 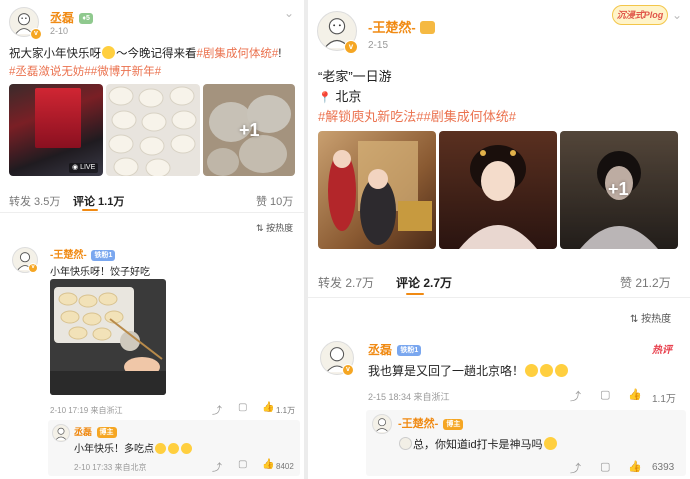 I want to click on post-author-name: 丞磊 ♦5, so click(x=71, y=17).